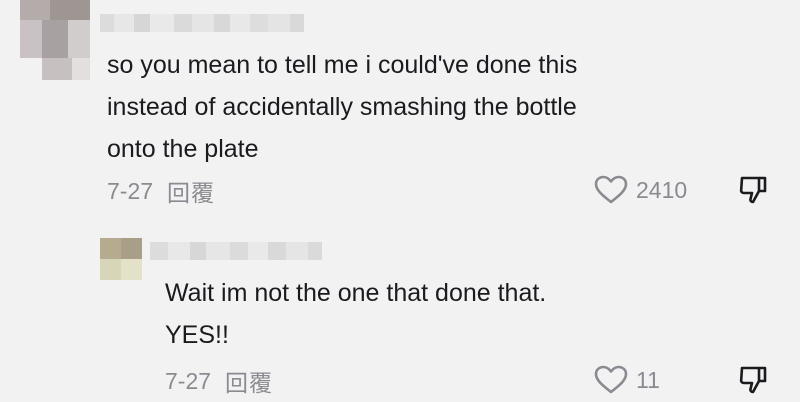  I want to click on like-button: 11, so click(627, 380).